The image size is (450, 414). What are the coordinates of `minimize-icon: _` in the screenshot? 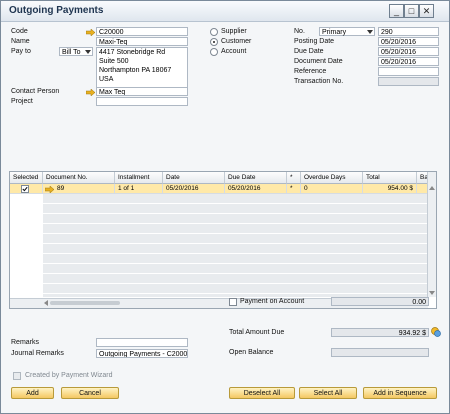 It's located at (396, 11).